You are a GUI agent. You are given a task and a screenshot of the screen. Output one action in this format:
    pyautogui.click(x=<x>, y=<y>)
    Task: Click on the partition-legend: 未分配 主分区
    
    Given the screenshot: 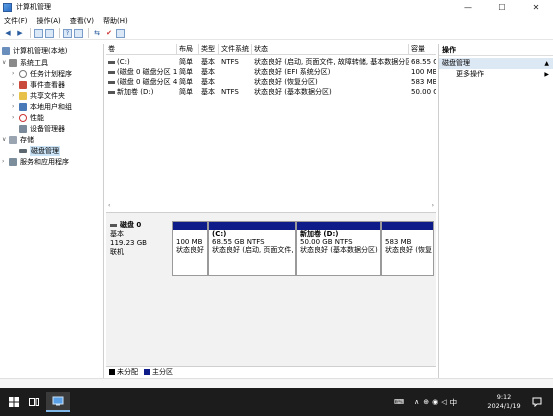 What is the action you would take?
    pyautogui.click(x=271, y=371)
    